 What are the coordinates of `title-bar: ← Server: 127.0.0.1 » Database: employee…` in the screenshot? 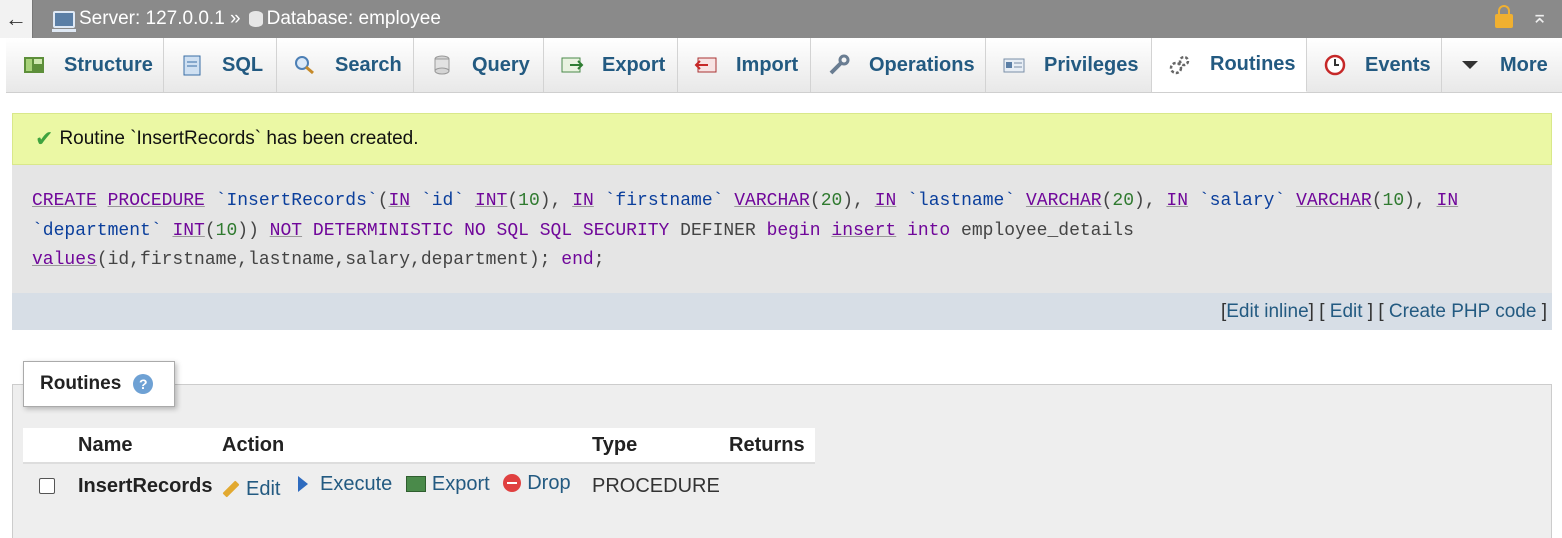 It's located at (781, 19).